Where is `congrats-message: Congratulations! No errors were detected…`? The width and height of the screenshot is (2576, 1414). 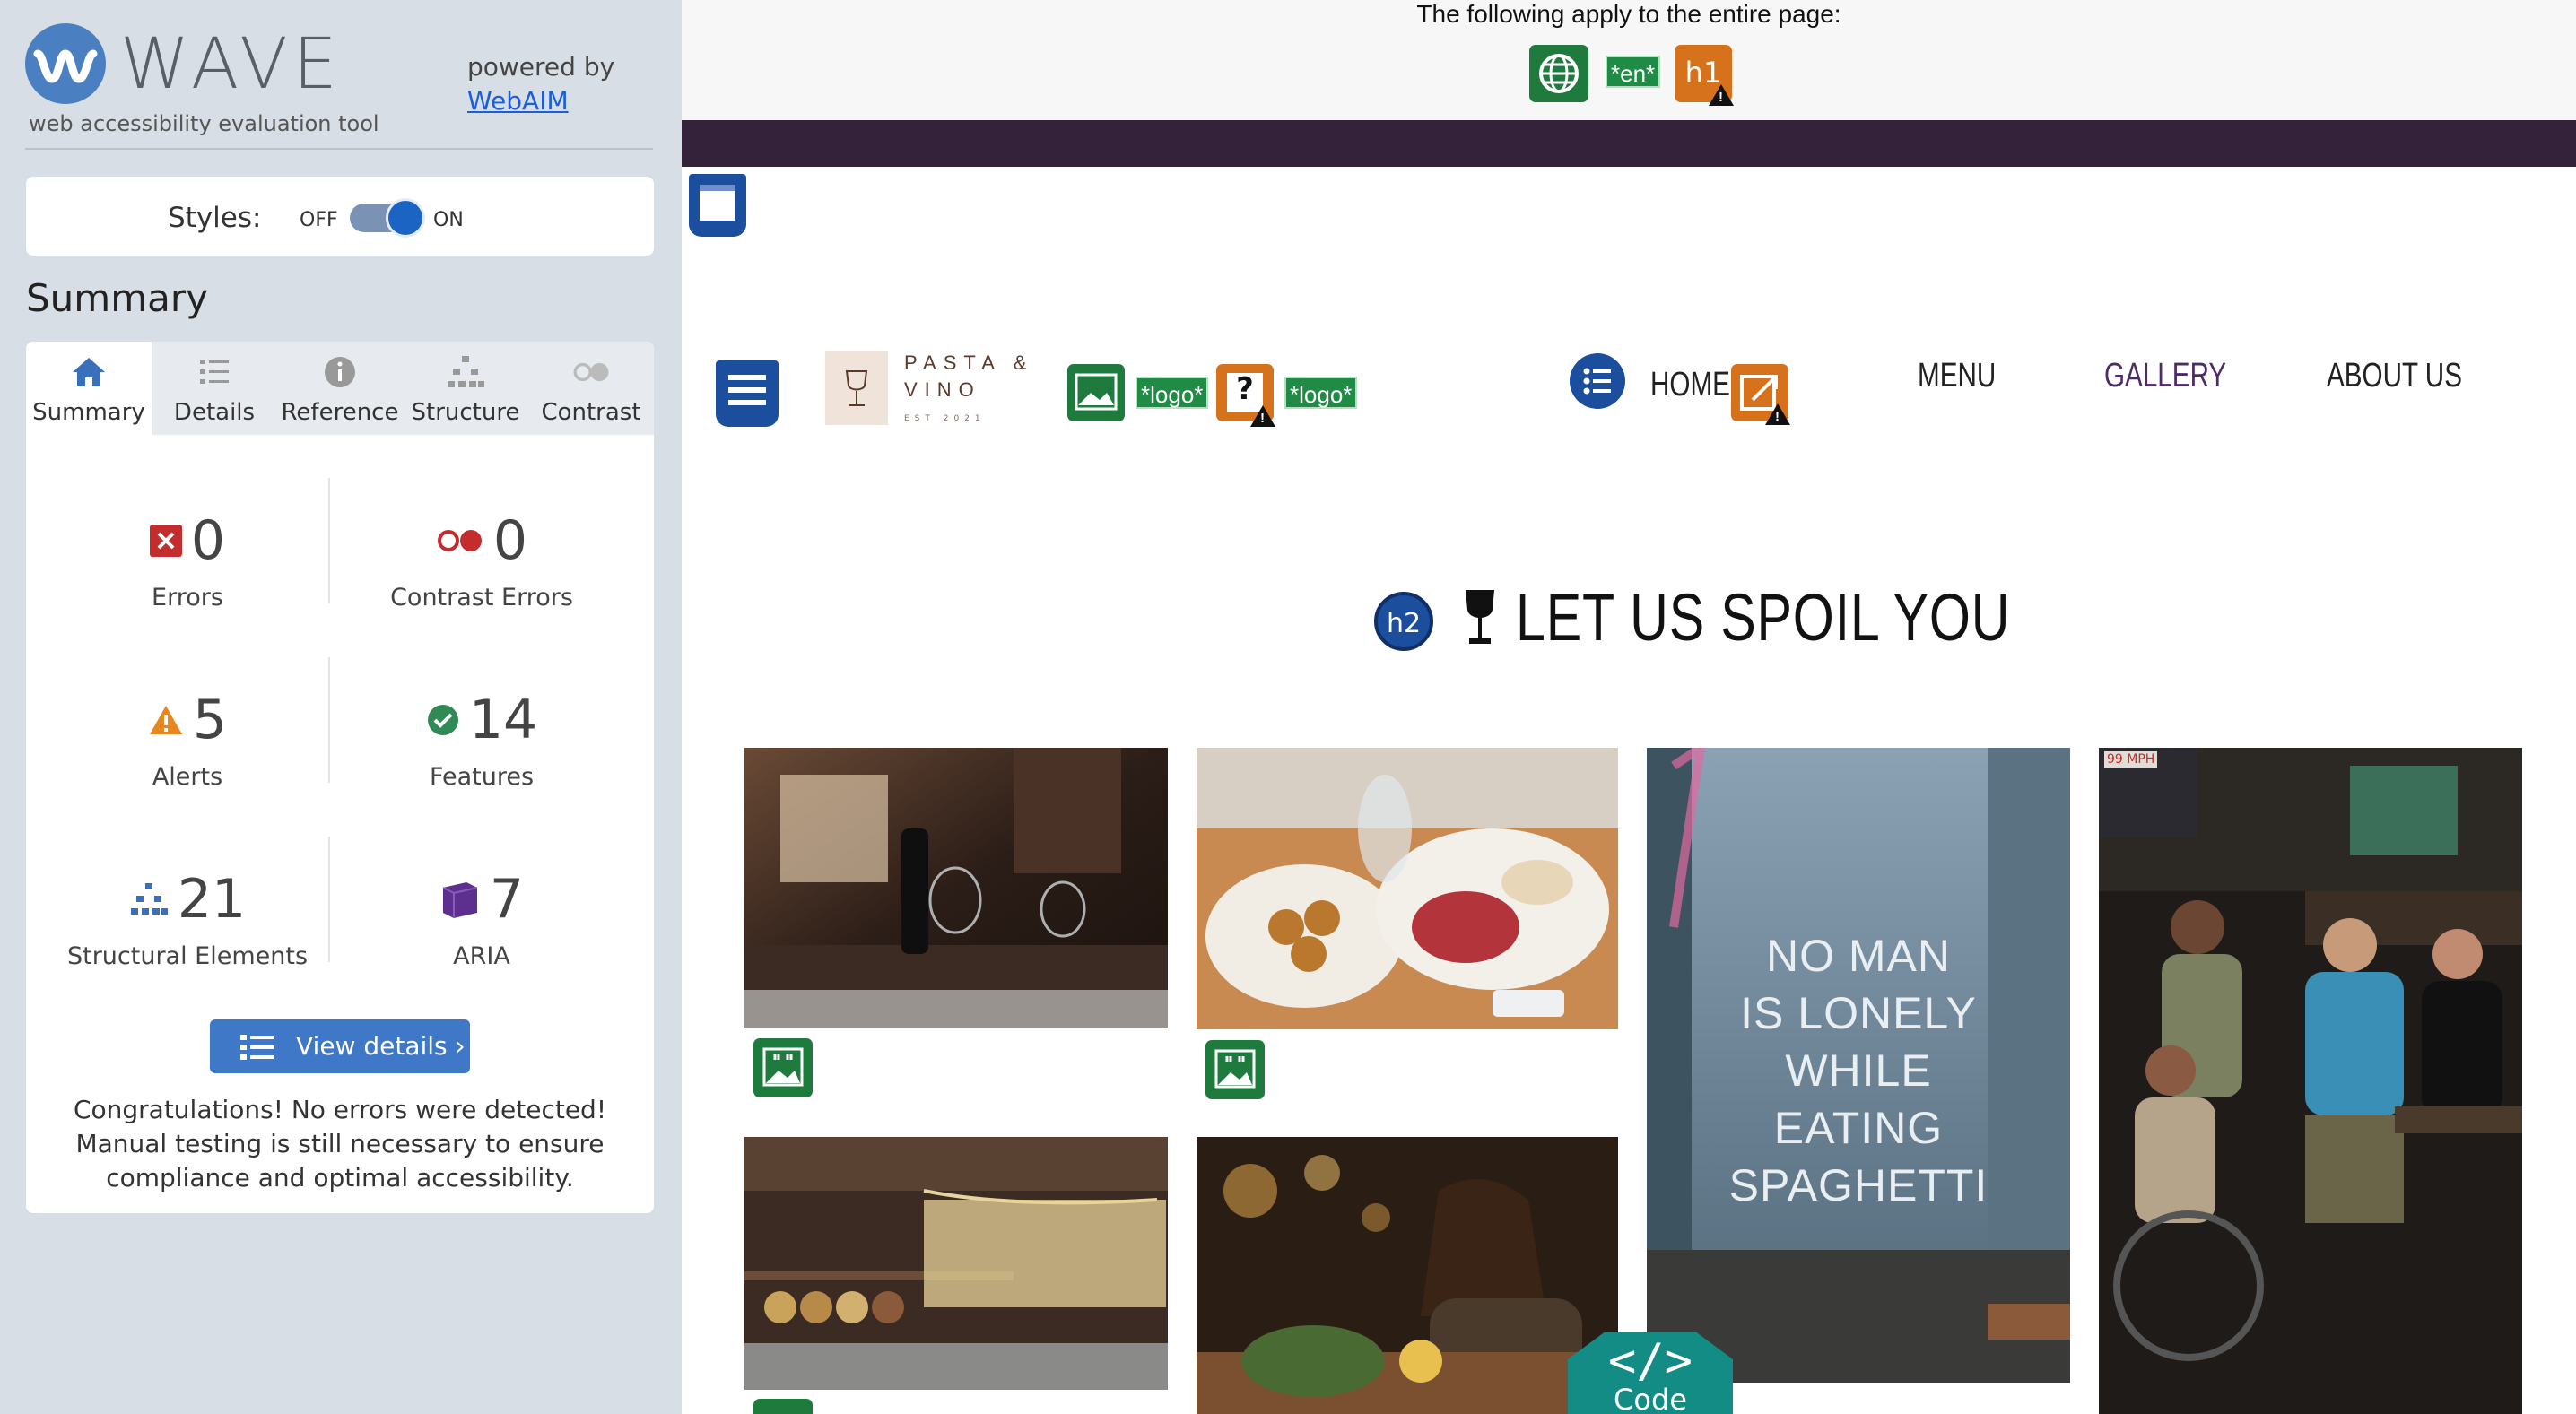
congrats-message: Congratulations! No errors were detected… is located at coordinates (340, 1144).